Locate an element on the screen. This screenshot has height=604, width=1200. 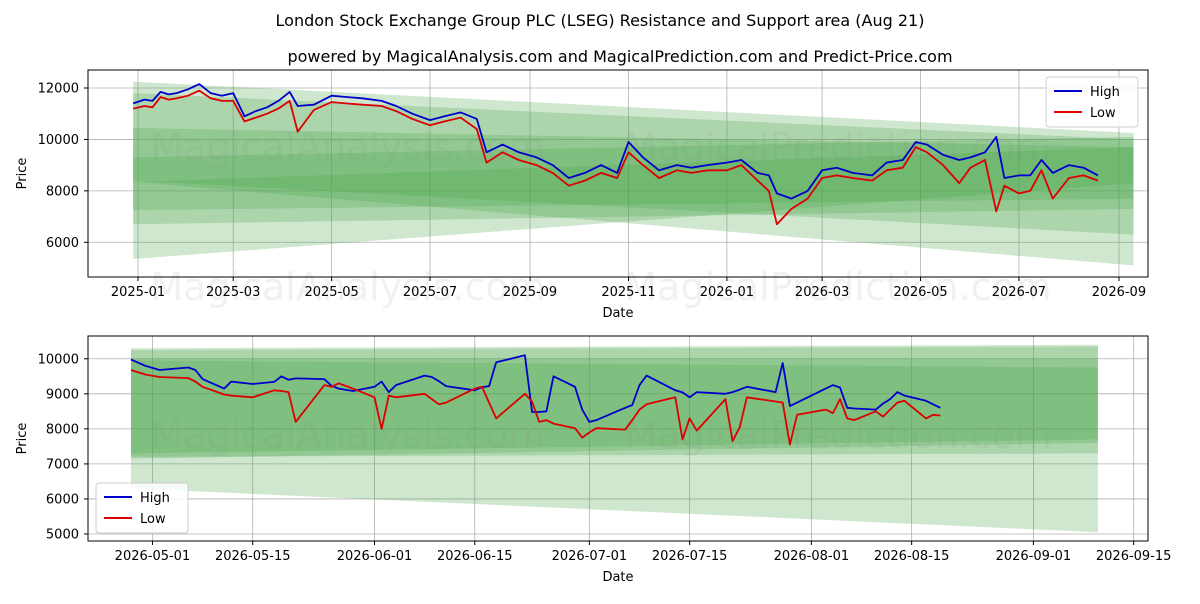
x-tick-label: 2026-05-01 is located at coordinates (153, 556).